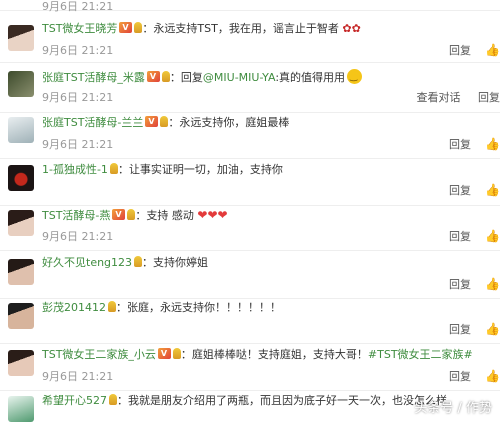  Describe the element at coordinates (250, 318) in the screenshot. I see `comment-row: 彭茂201412 ：张庭，永远支持你！！！！！！ 回复 👍` at that location.